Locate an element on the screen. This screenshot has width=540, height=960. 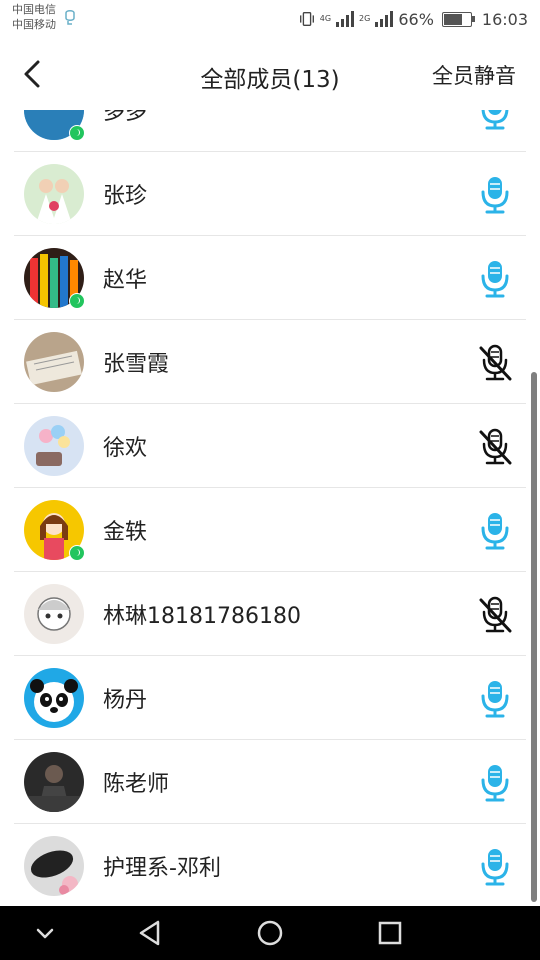
scrollbar is located at coordinates (534, 637).